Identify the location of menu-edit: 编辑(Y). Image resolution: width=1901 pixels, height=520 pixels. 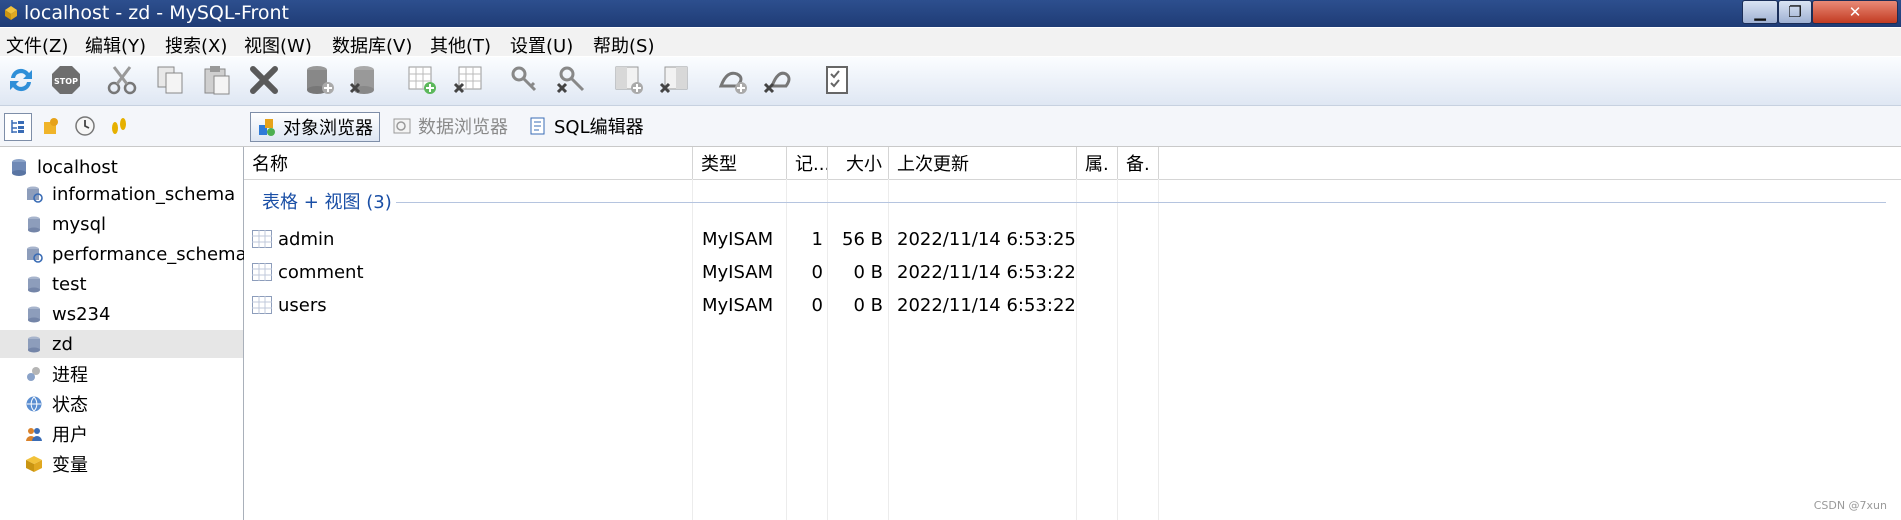
(115, 45).